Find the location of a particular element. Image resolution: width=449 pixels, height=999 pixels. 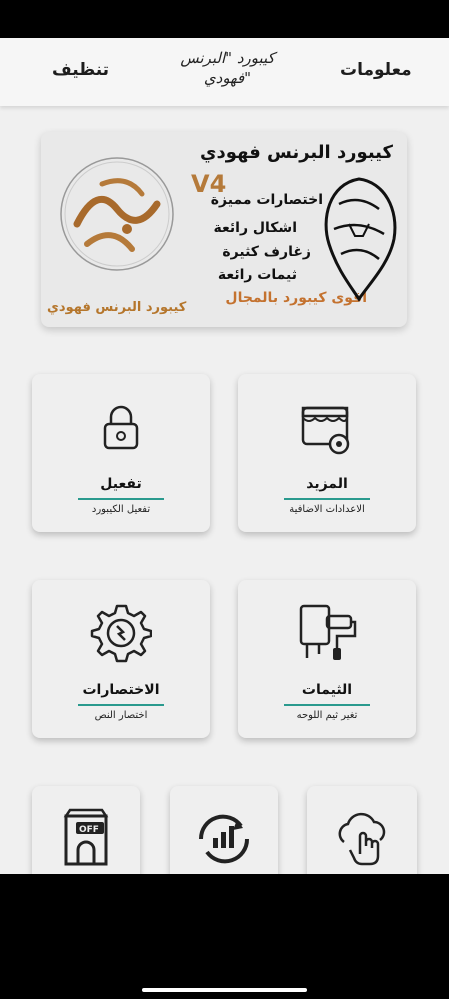

banner-signature: كيبورد البرنس فهودي is located at coordinates (117, 307).